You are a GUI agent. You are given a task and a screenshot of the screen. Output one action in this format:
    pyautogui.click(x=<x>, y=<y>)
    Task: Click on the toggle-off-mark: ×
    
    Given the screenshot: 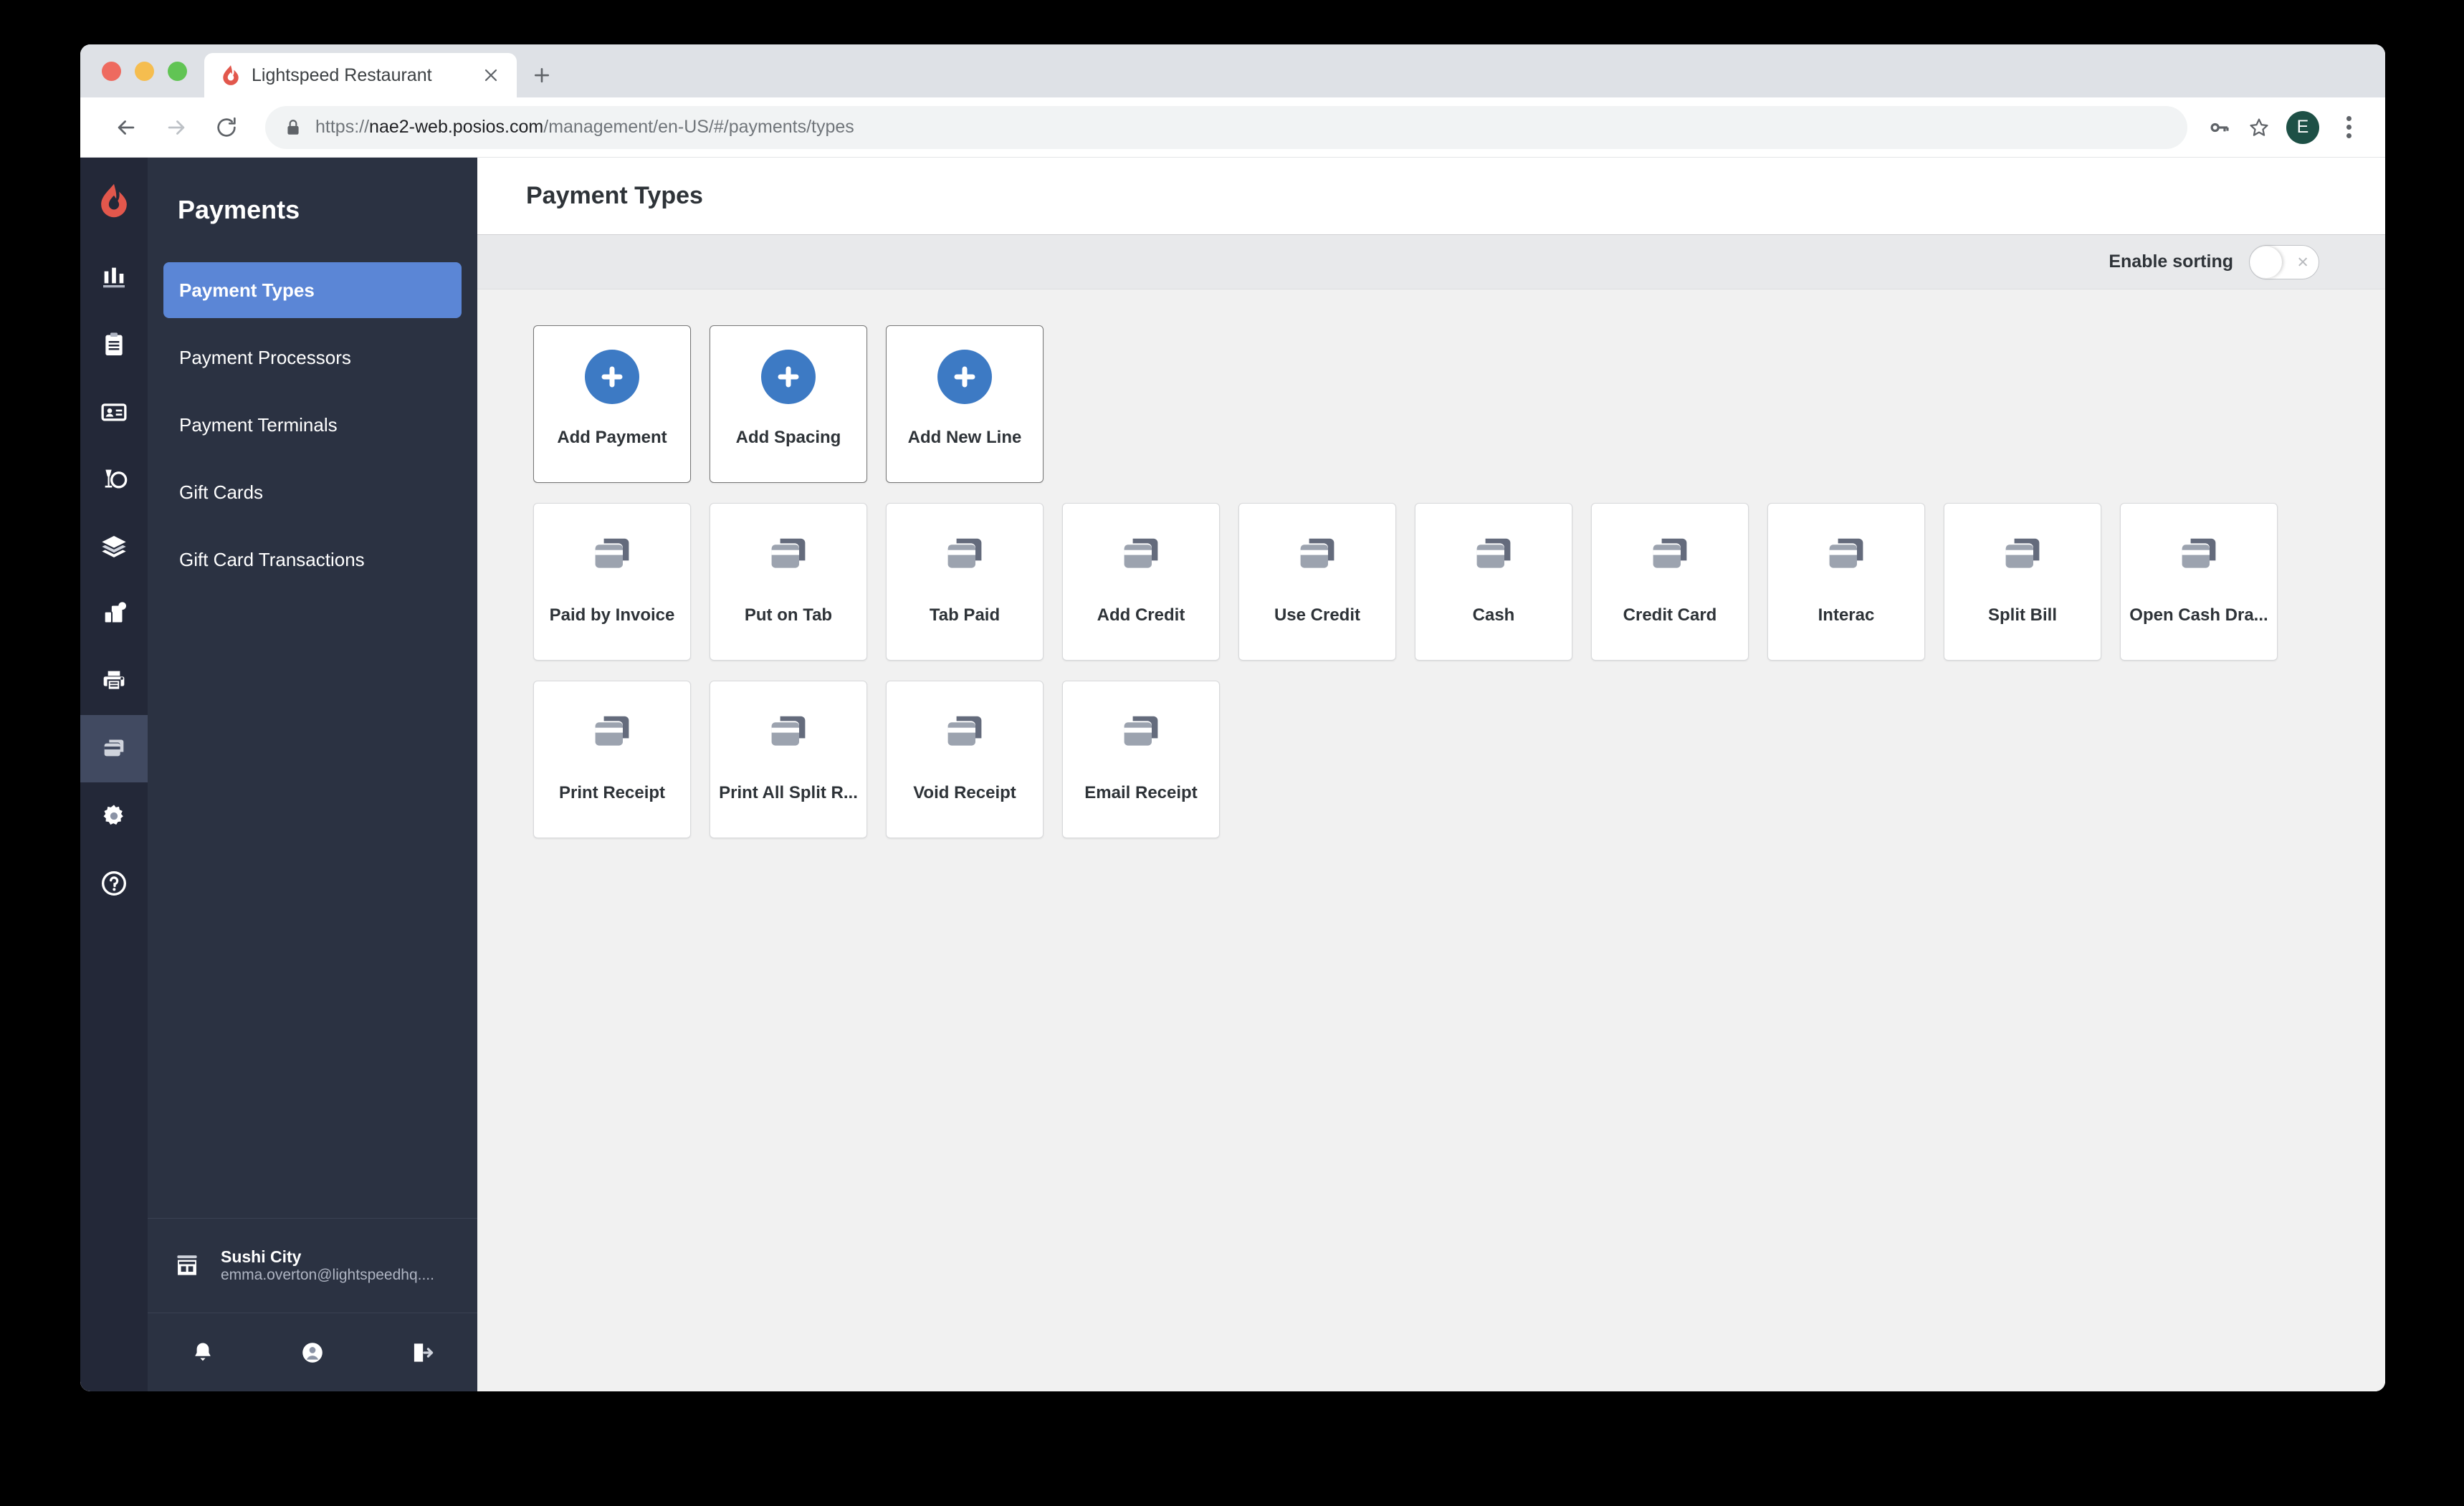 What is the action you would take?
    pyautogui.click(x=2303, y=262)
    